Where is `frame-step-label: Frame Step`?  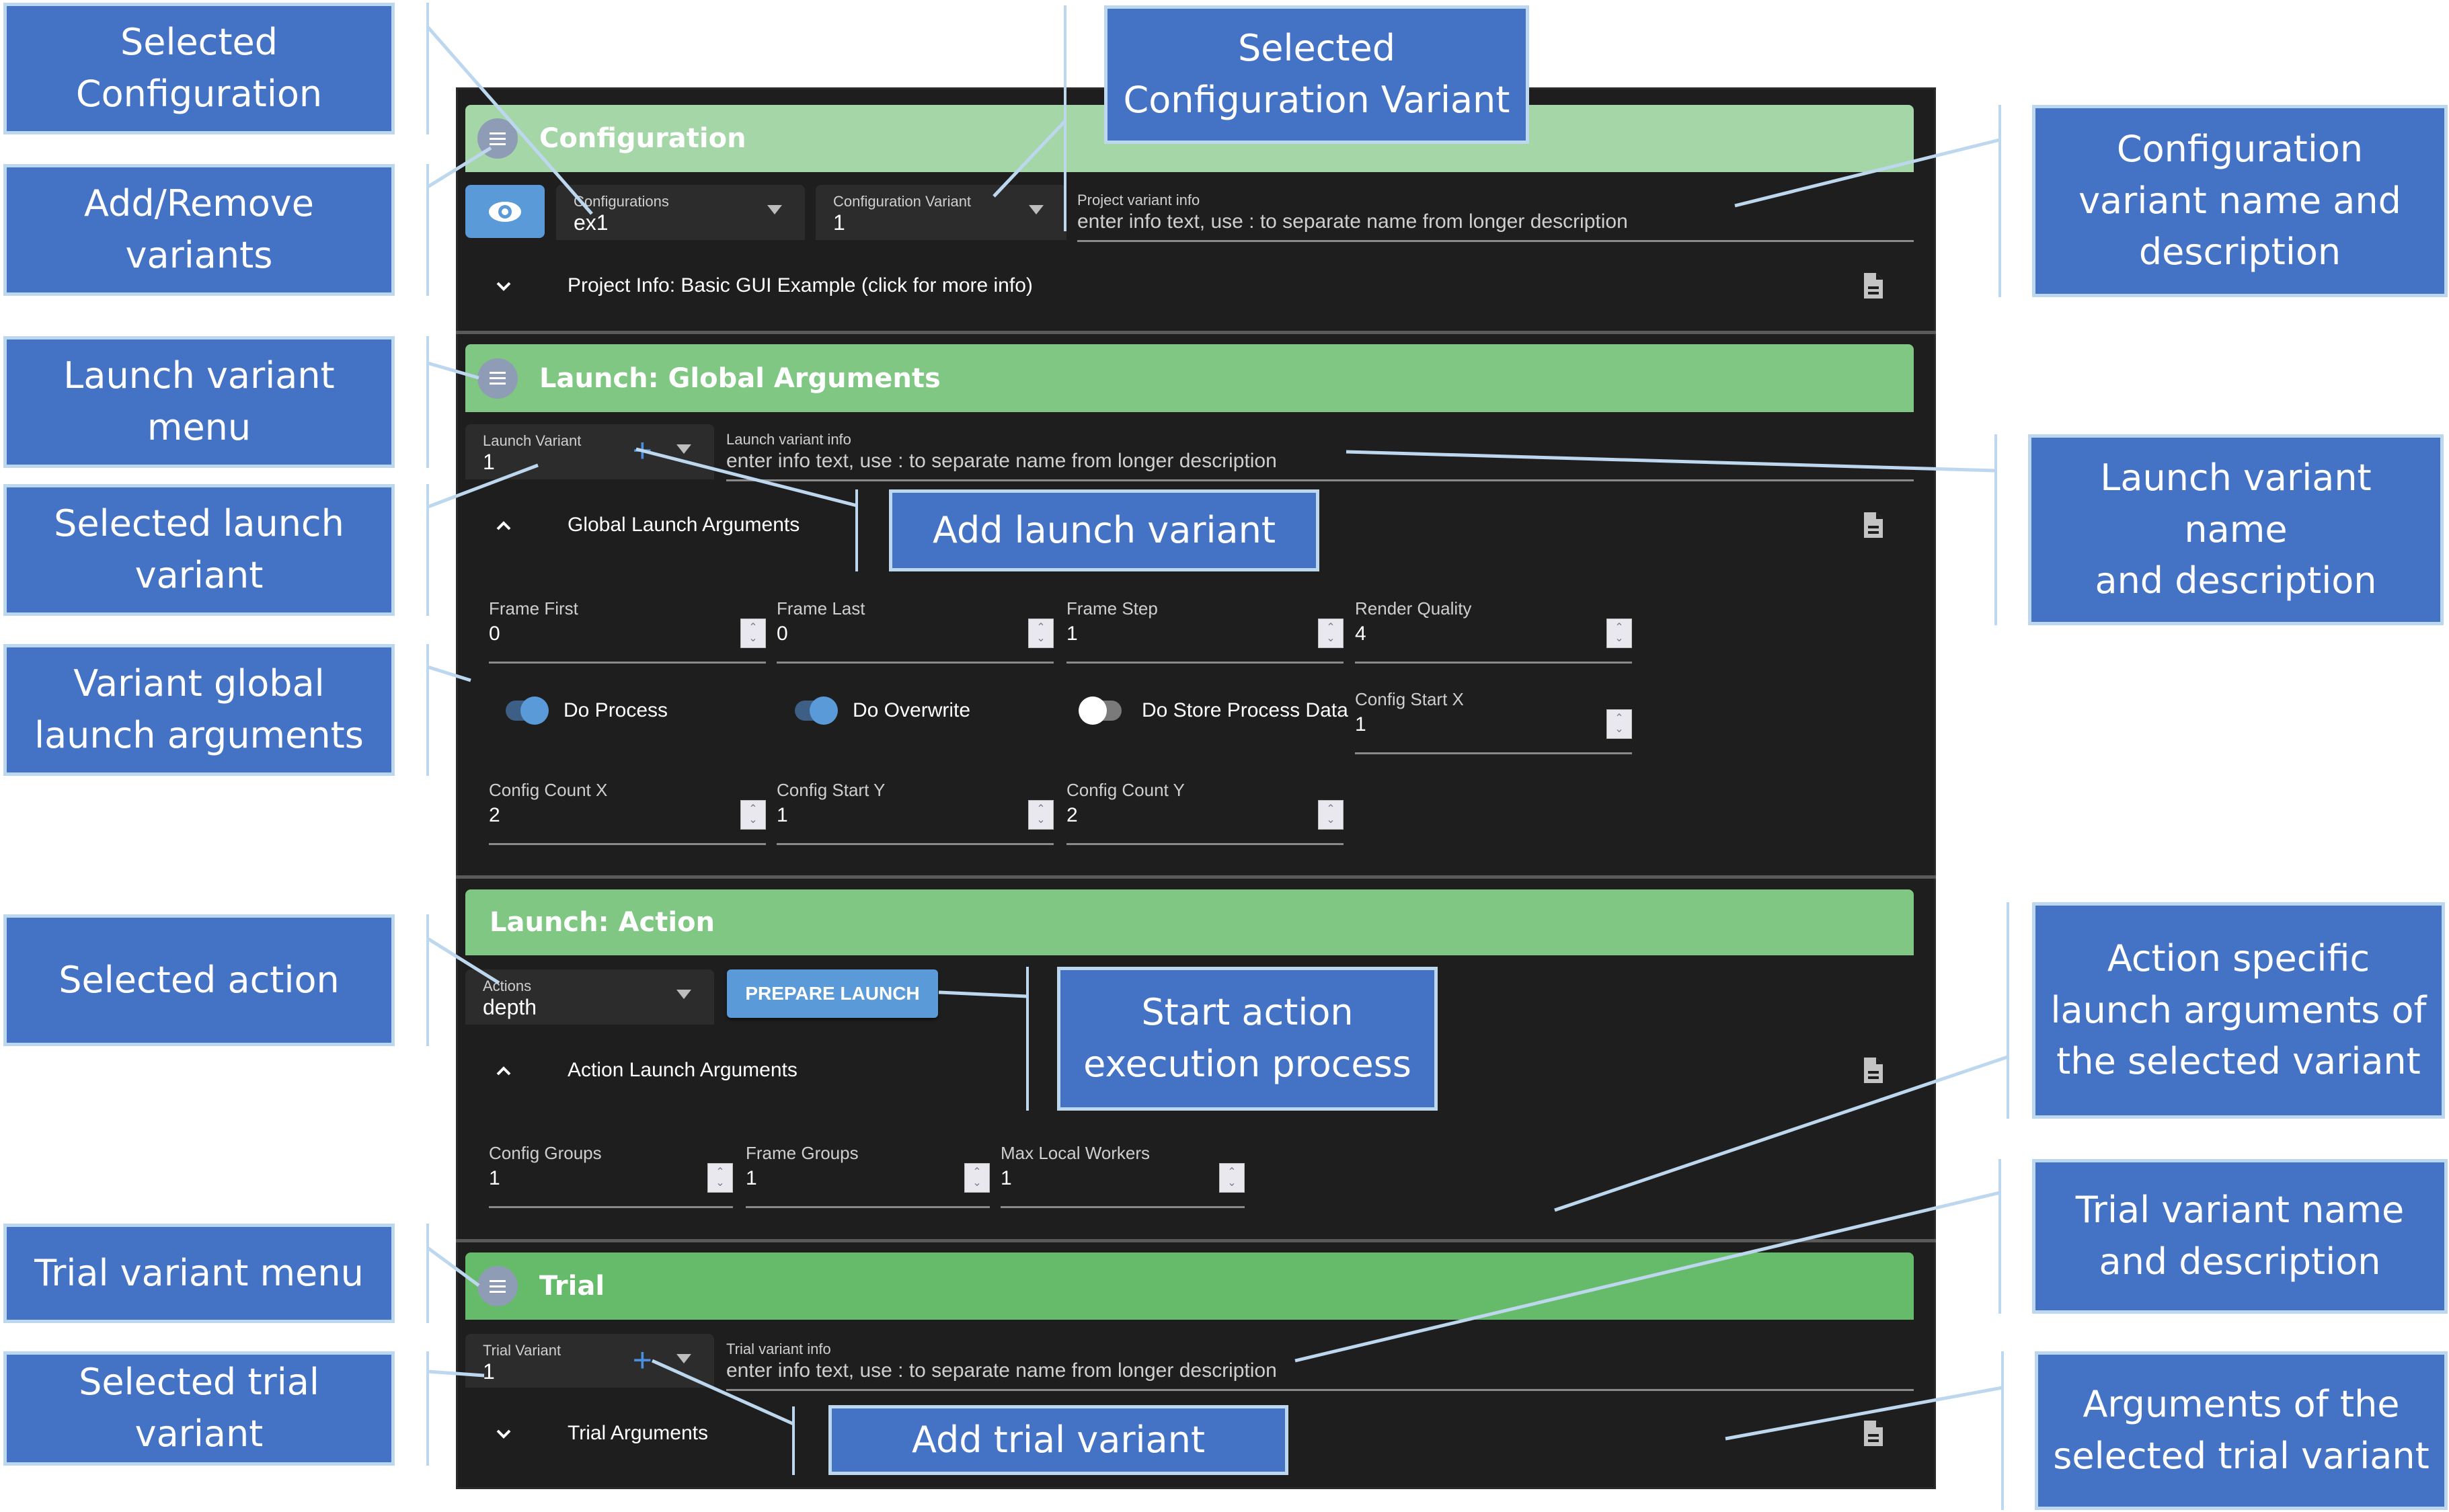
frame-step-label: Frame Step is located at coordinates (1112, 608).